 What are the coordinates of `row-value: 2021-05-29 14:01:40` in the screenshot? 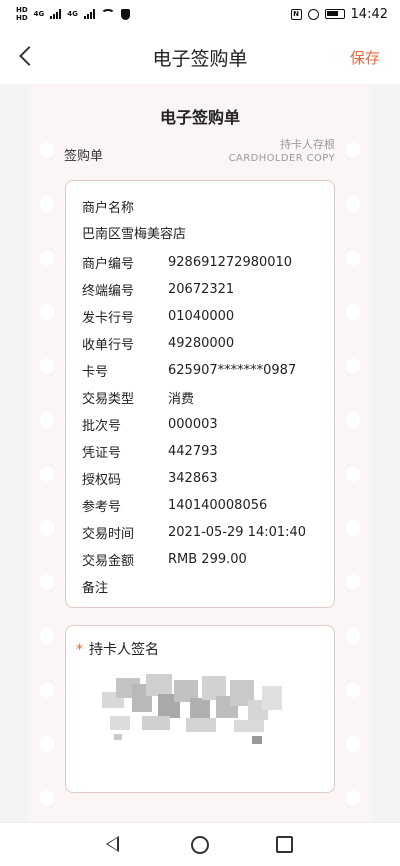 It's located at (237, 532).